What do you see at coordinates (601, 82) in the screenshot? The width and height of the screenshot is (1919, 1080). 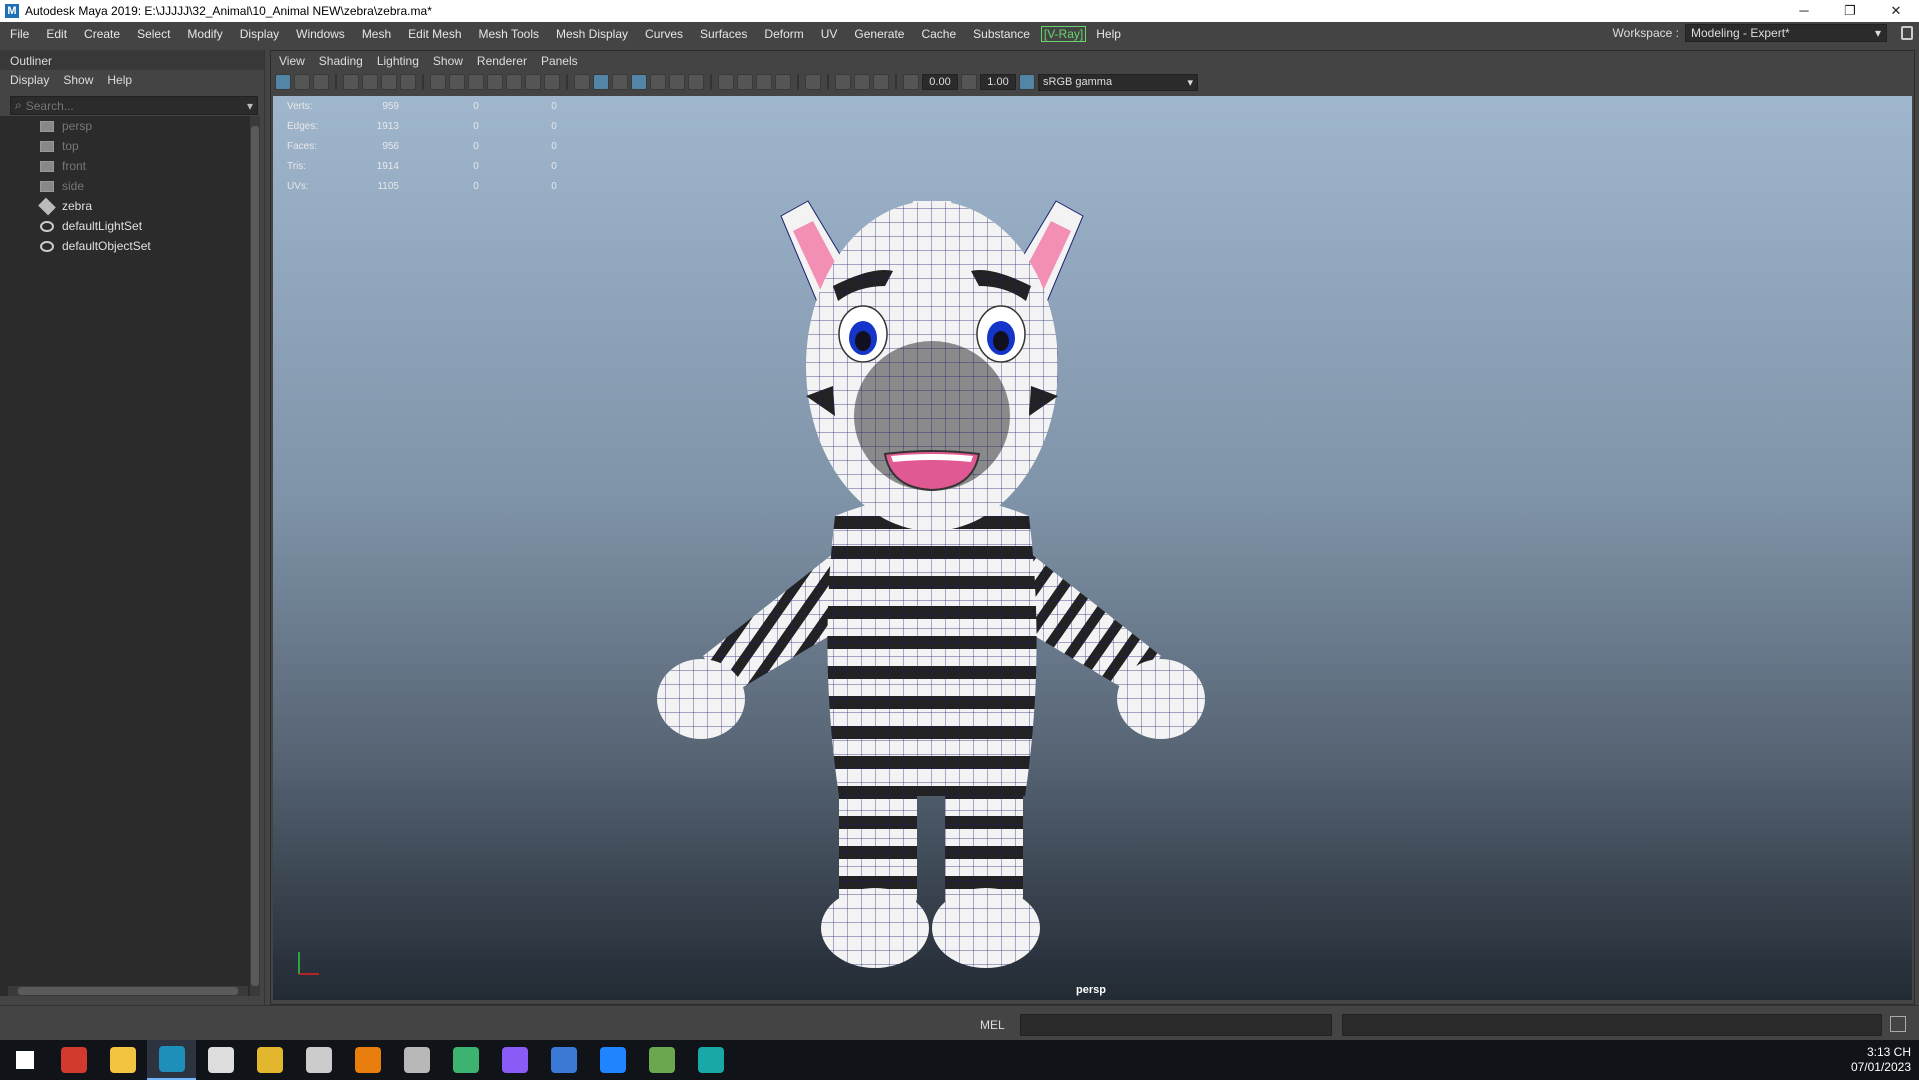 I see `smooth-shade-icon` at bounding box center [601, 82].